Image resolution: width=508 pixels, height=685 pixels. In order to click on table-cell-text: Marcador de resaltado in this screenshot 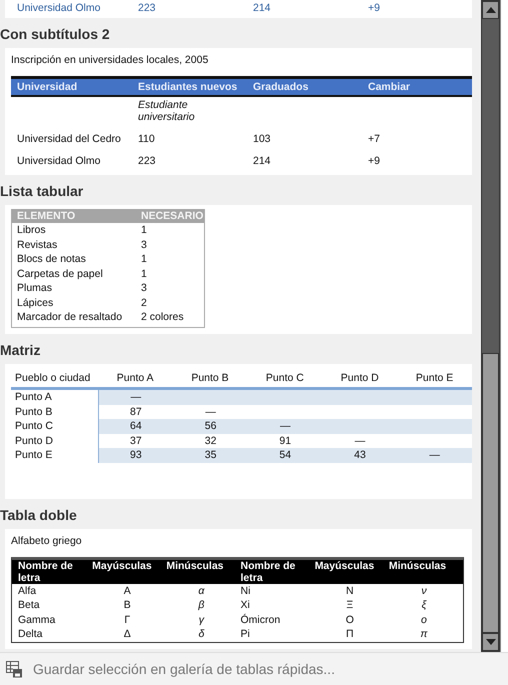, I will do `click(70, 317)`.